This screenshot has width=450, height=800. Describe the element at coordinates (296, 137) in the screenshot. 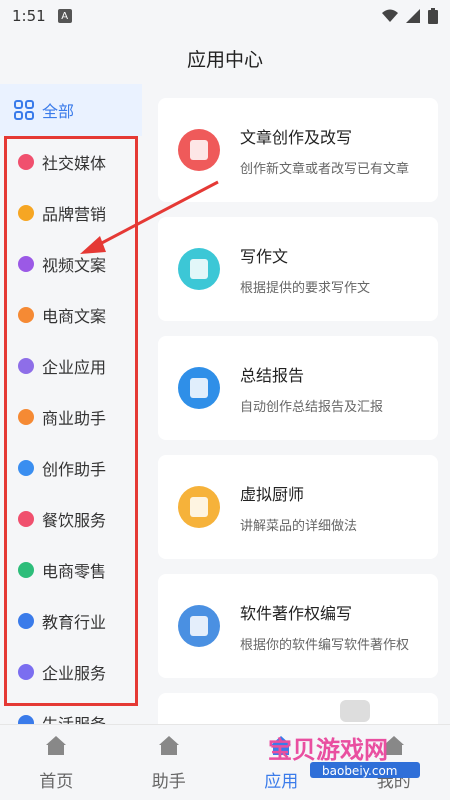

I see `card-title: 文章创作及改写` at that location.